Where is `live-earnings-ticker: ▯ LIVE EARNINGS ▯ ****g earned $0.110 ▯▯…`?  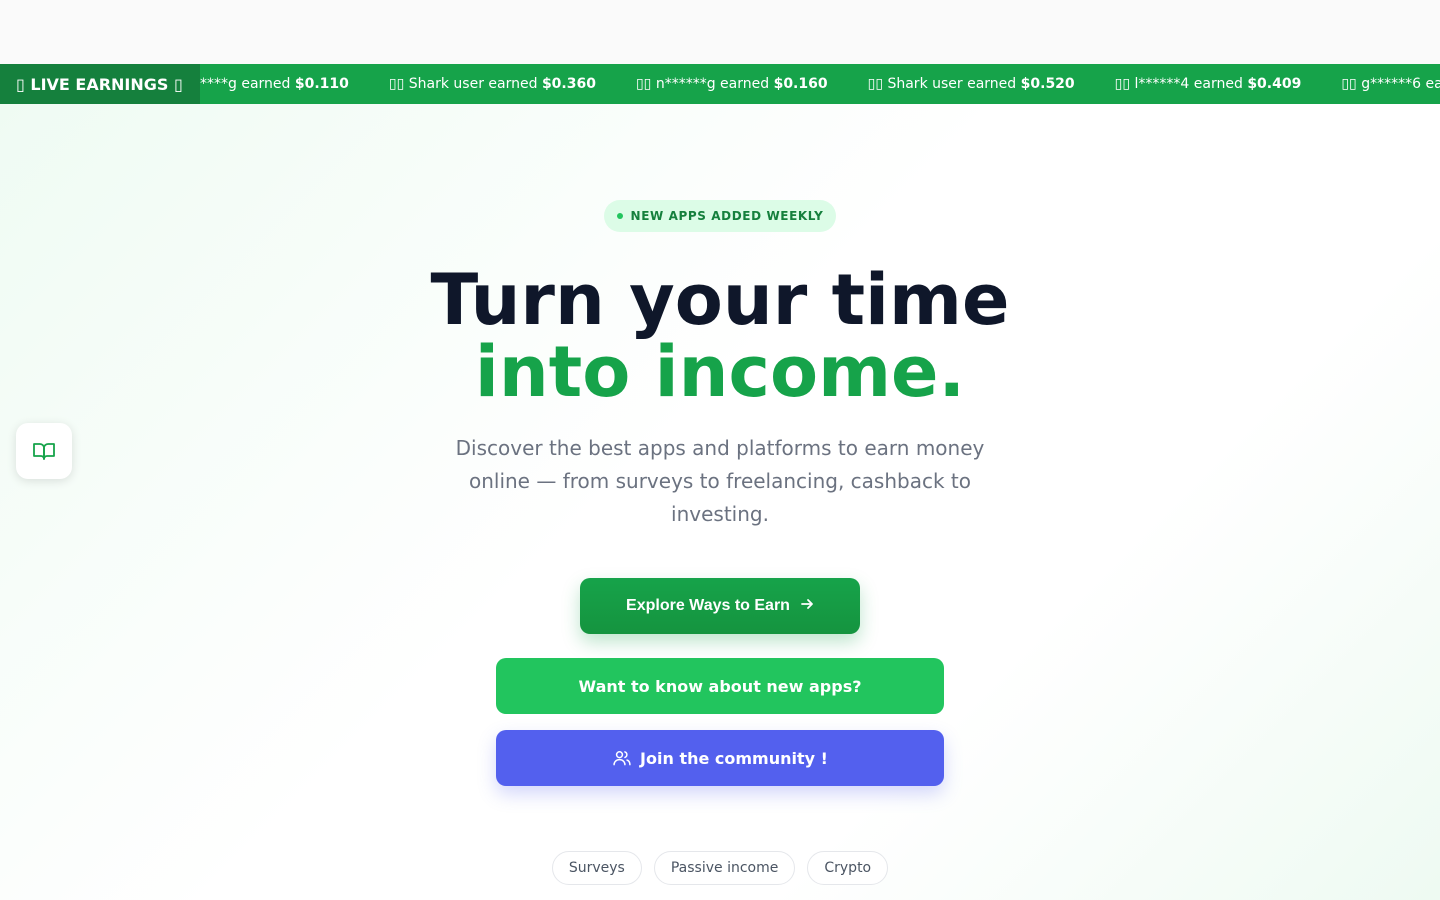 live-earnings-ticker: ▯ LIVE EARNINGS ▯ ****g earned $0.110 ▯▯… is located at coordinates (720, 84).